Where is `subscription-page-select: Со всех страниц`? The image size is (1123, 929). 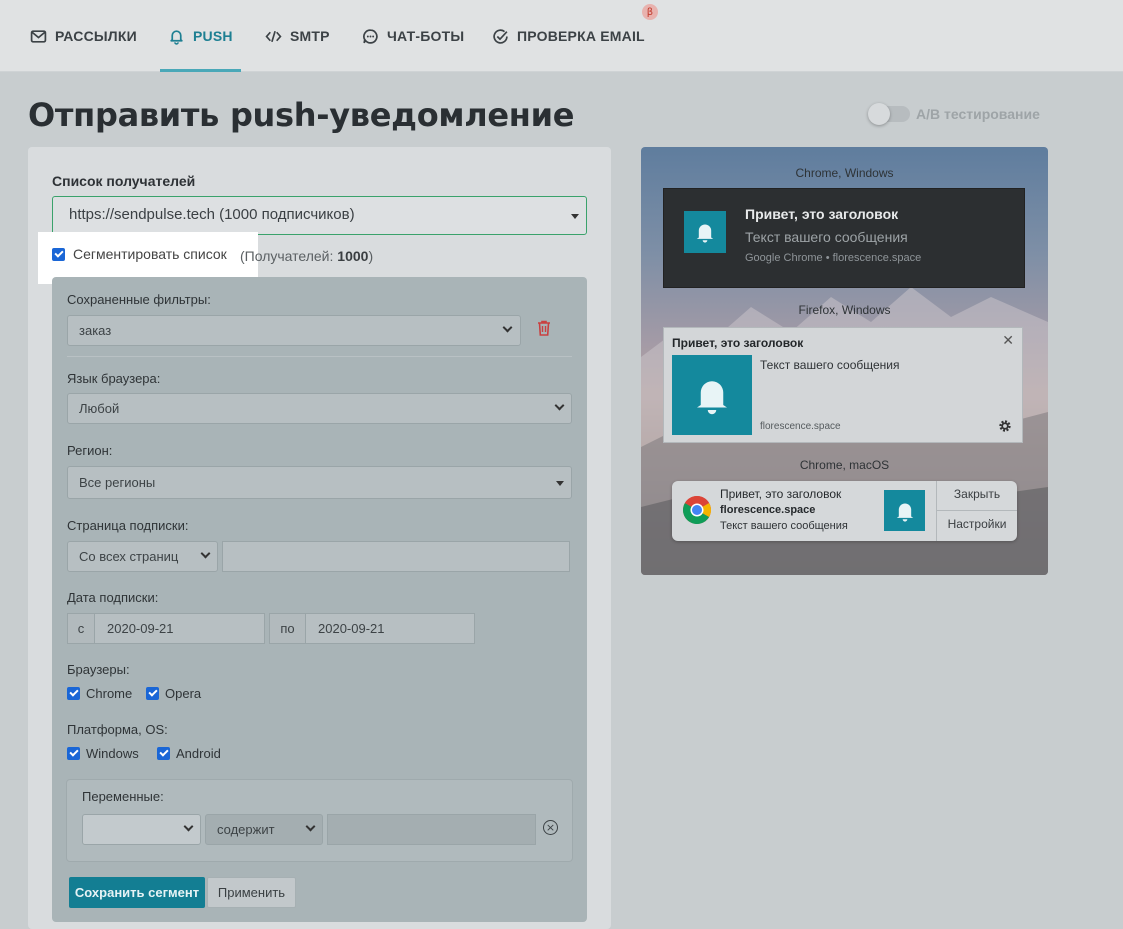
subscription-page-select: Со всех страниц is located at coordinates (142, 556).